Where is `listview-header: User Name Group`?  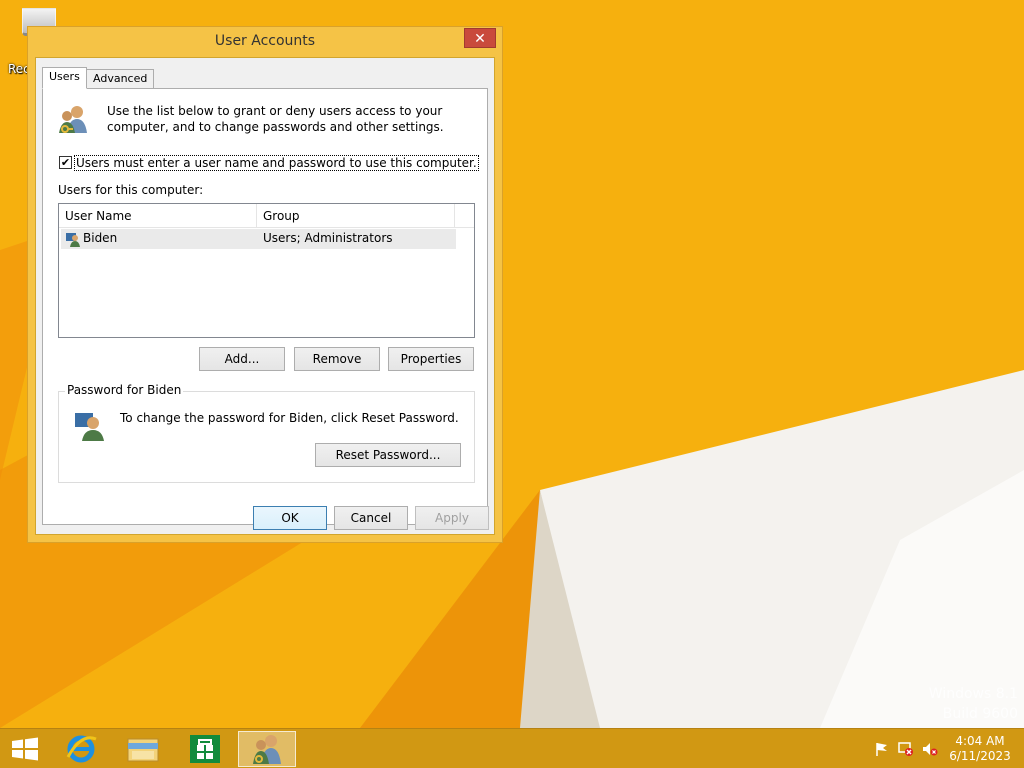
listview-header: User Name Group is located at coordinates (266, 216).